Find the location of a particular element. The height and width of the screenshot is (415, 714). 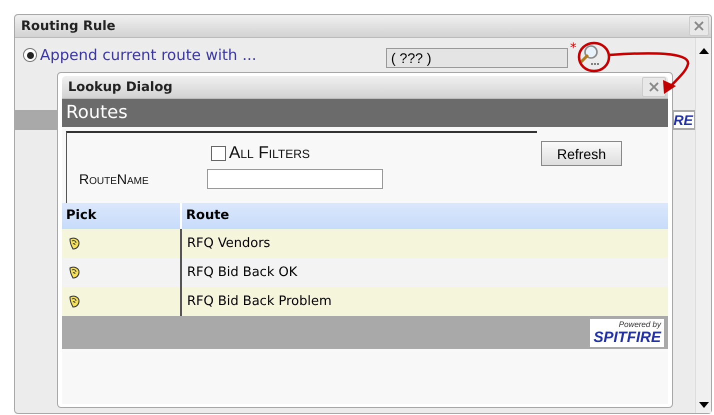

logo-text: RE is located at coordinates (684, 120).